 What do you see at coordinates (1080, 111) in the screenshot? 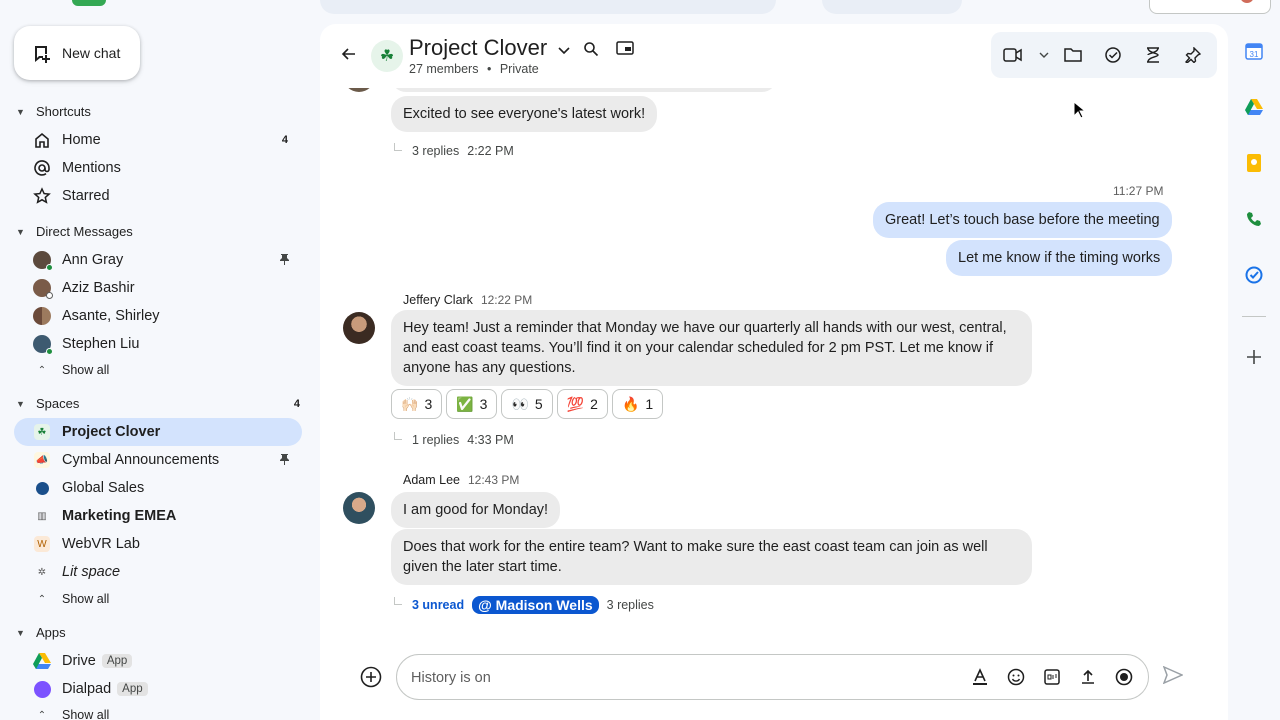
I see `mouse-cursor-icon` at bounding box center [1080, 111].